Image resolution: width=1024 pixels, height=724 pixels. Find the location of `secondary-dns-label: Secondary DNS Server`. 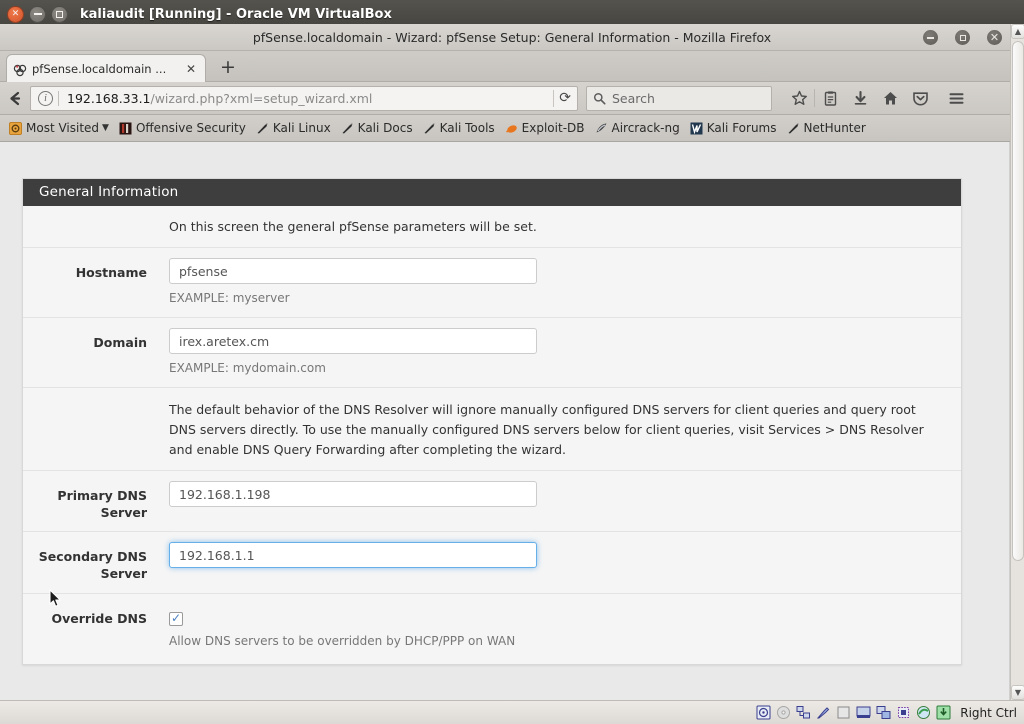

secondary-dns-label: Secondary DNS Server is located at coordinates (92, 565).